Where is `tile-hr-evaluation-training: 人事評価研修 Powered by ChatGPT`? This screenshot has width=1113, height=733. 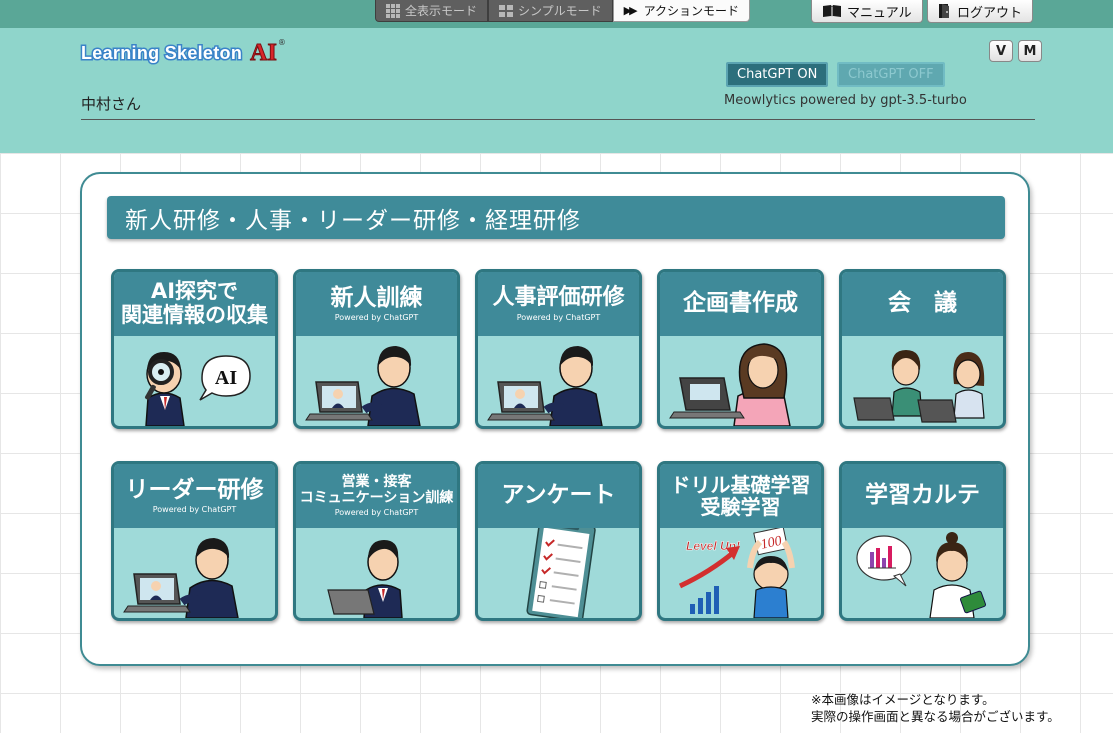
tile-hr-evaluation-training: 人事評価研修 Powered by ChatGPT is located at coordinates (558, 349).